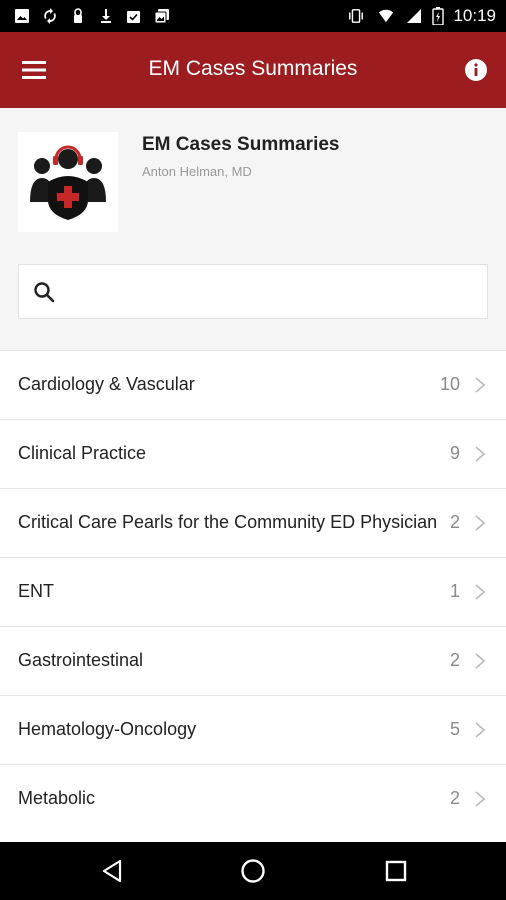 This screenshot has height=900, width=506. I want to click on list-item-label: ENT, so click(36, 591).